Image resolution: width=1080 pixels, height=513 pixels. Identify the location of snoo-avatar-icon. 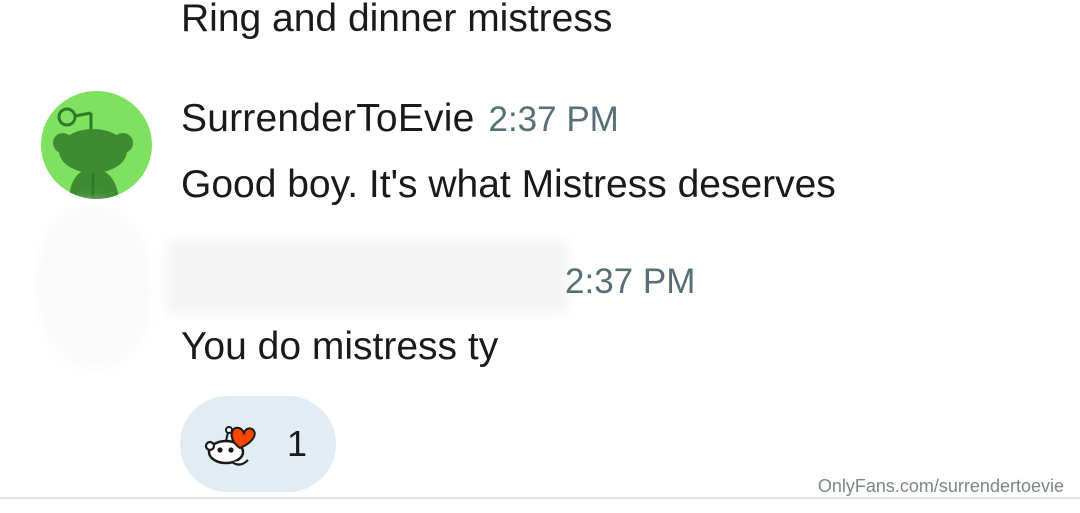
(93, 153).